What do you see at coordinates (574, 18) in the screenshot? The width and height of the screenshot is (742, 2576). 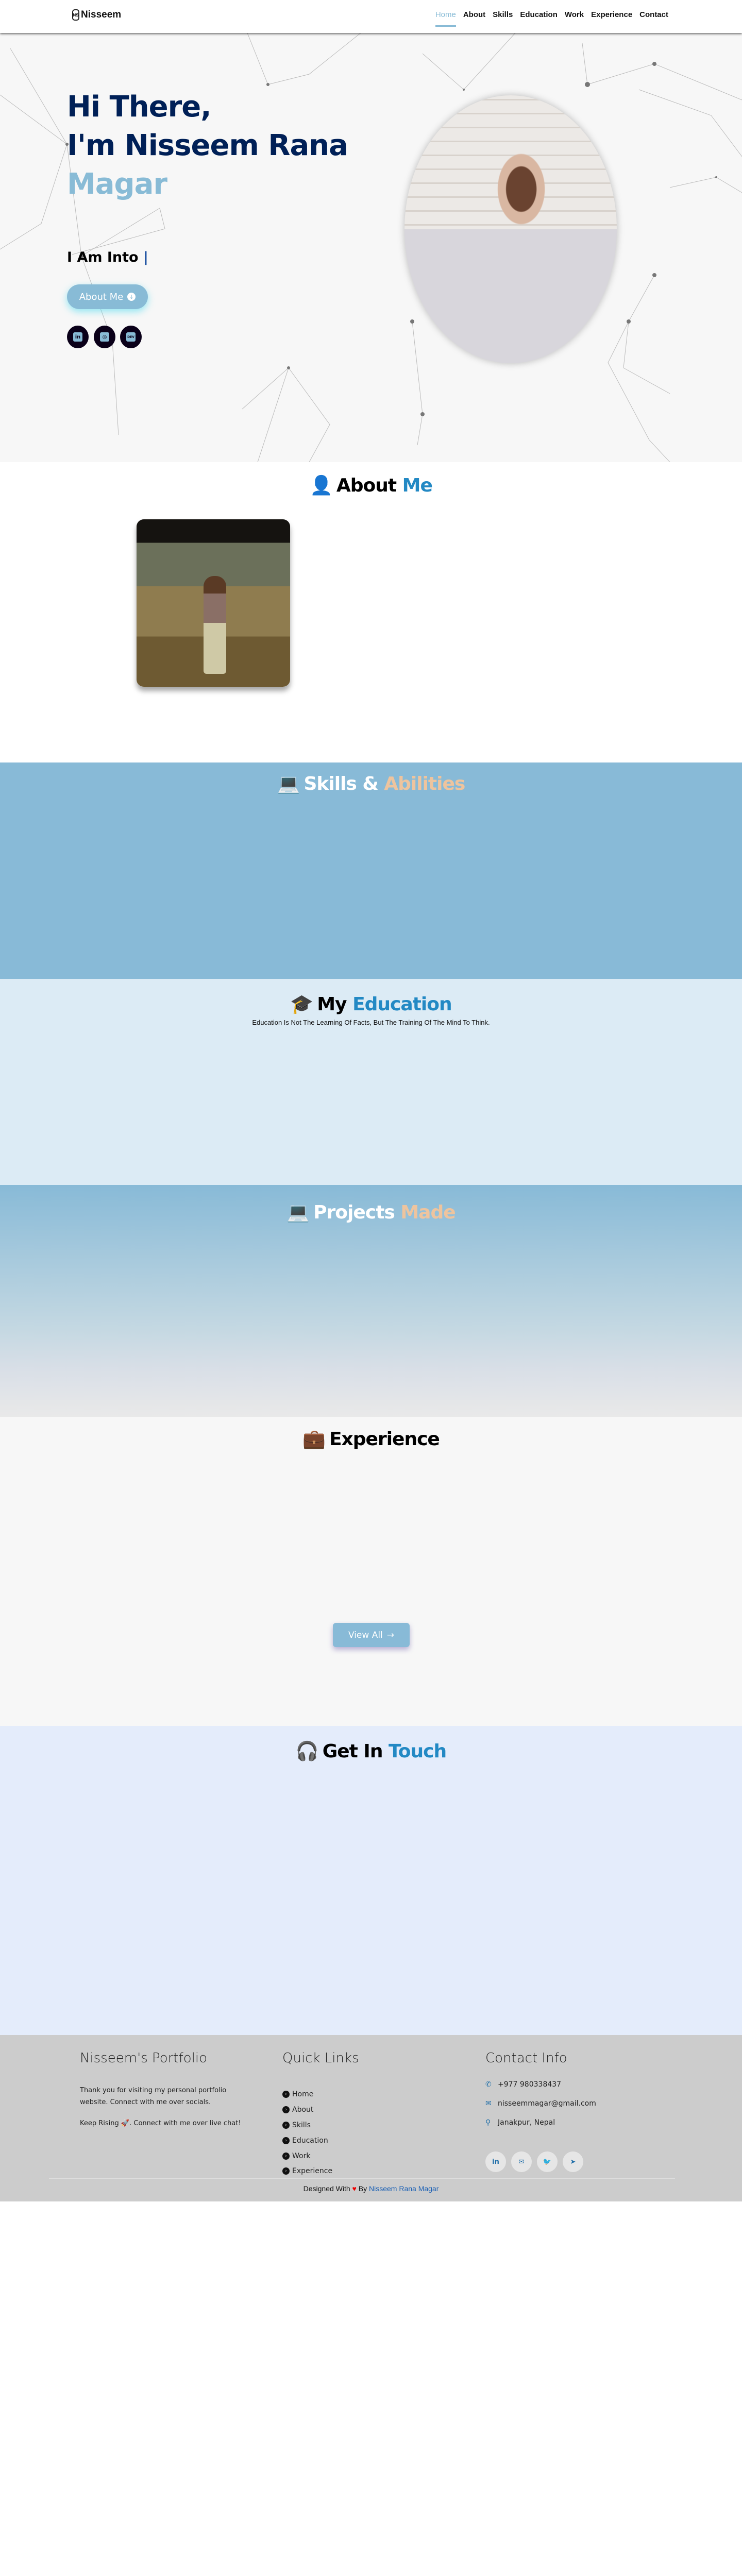 I see `nav-work: Work` at bounding box center [574, 18].